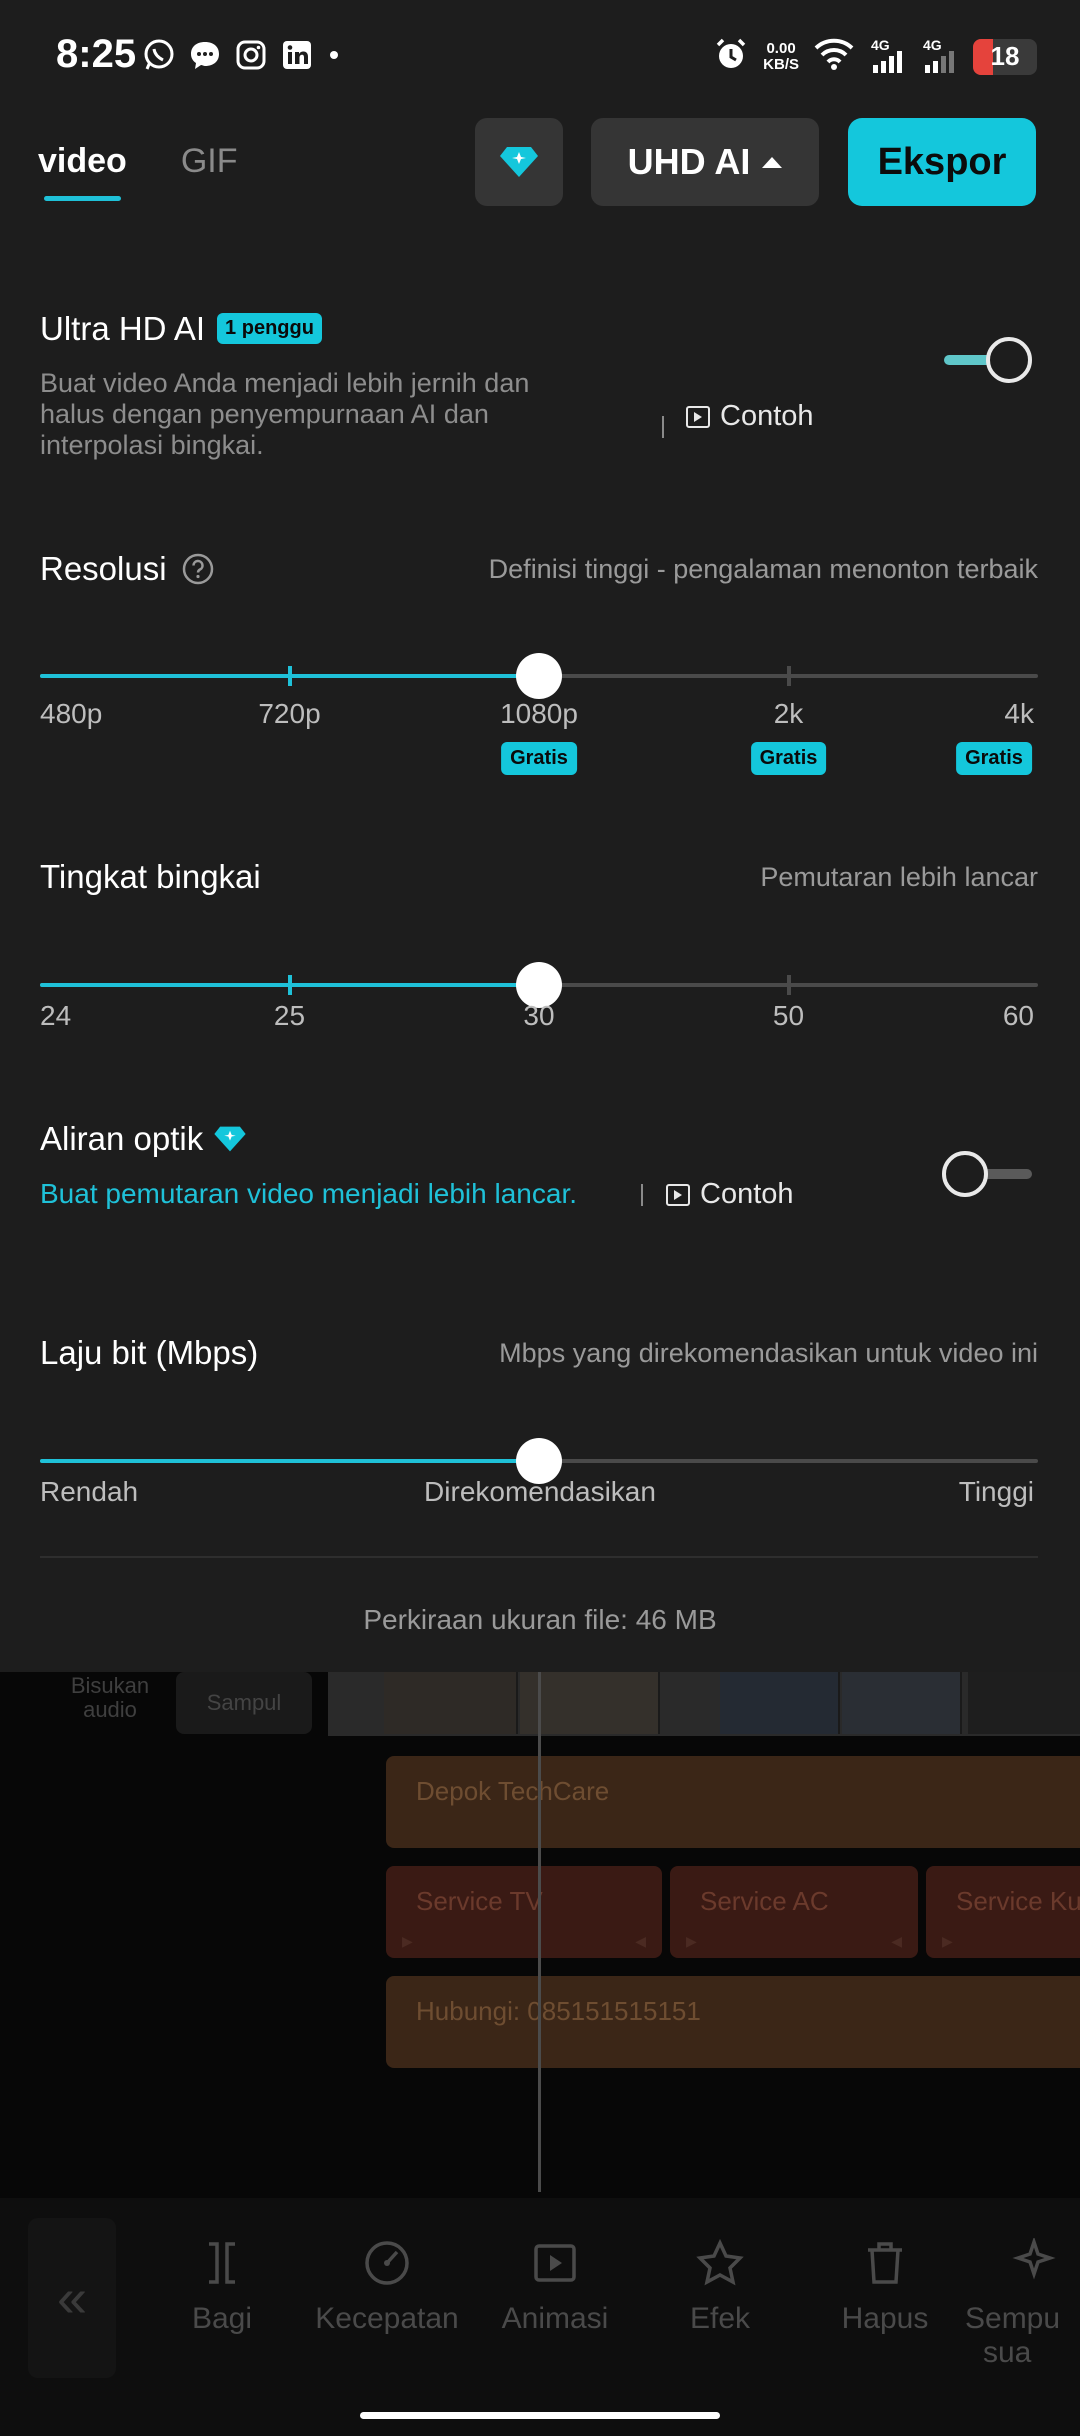 The image size is (1080, 2436). I want to click on resolution-option-720p: 720p, so click(289, 714).